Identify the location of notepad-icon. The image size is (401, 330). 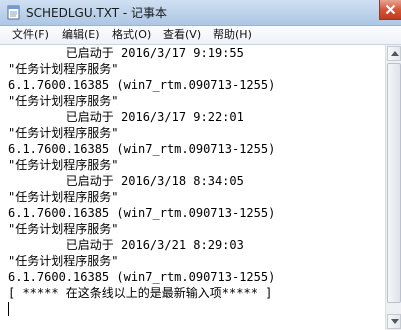
(13, 12).